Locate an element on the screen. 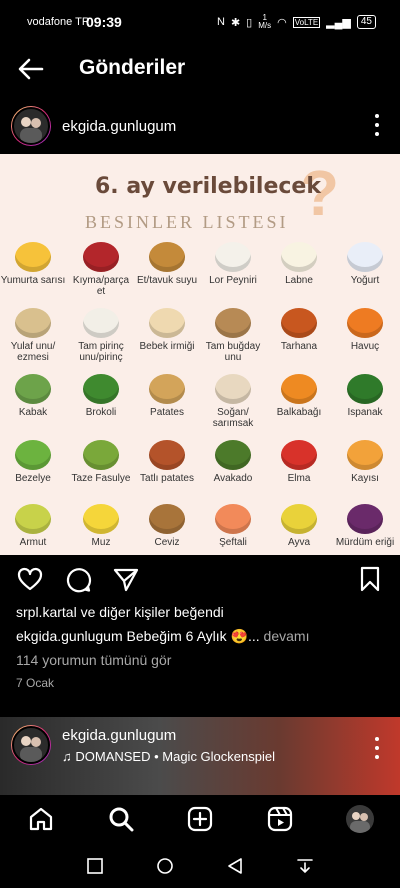  food-label: Avakado is located at coordinates (233, 478).